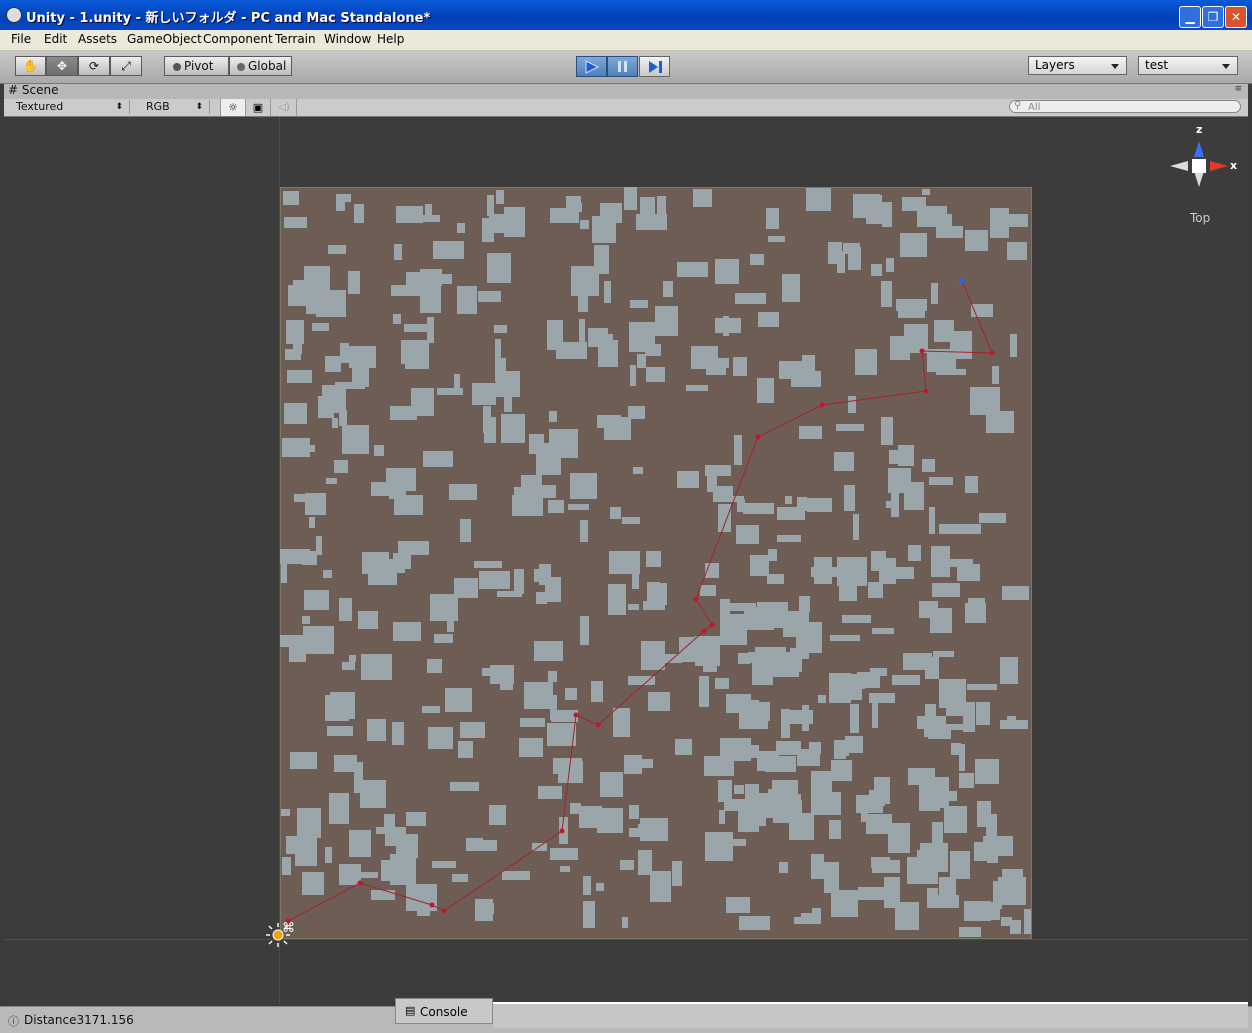 This screenshot has width=1252, height=1033. What do you see at coordinates (30, 66) in the screenshot?
I see `hand-tool-button: ✋` at bounding box center [30, 66].